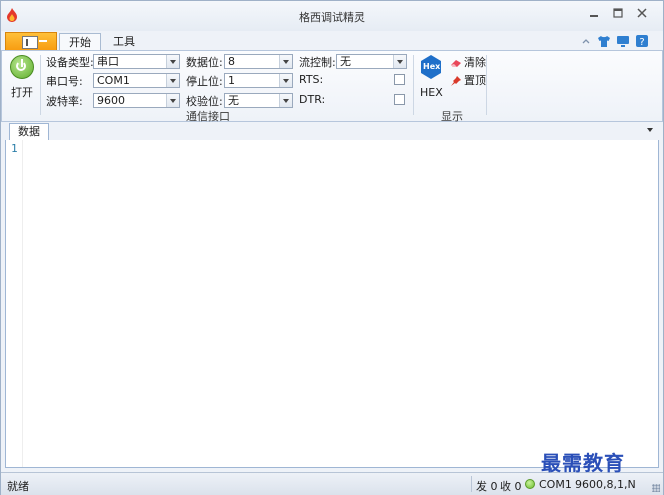 The width and height of the screenshot is (664, 495). What do you see at coordinates (233, 100) in the screenshot?
I see `parity-value: 无` at bounding box center [233, 100].